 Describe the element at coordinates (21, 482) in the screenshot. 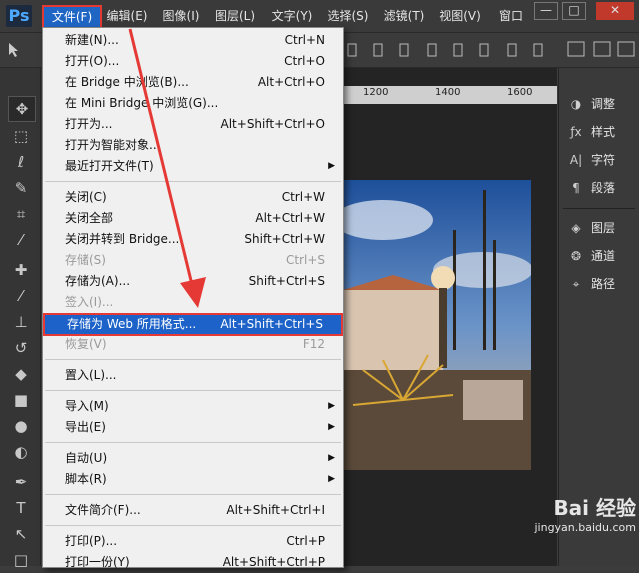

I see `pen-tool-icon: ✒` at that location.